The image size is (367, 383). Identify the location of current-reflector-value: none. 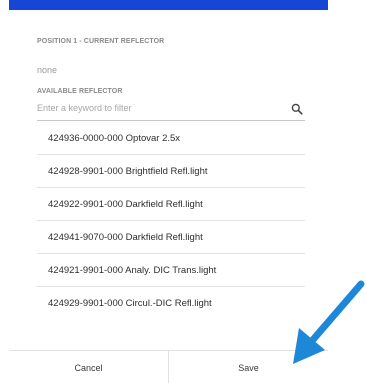
(47, 70).